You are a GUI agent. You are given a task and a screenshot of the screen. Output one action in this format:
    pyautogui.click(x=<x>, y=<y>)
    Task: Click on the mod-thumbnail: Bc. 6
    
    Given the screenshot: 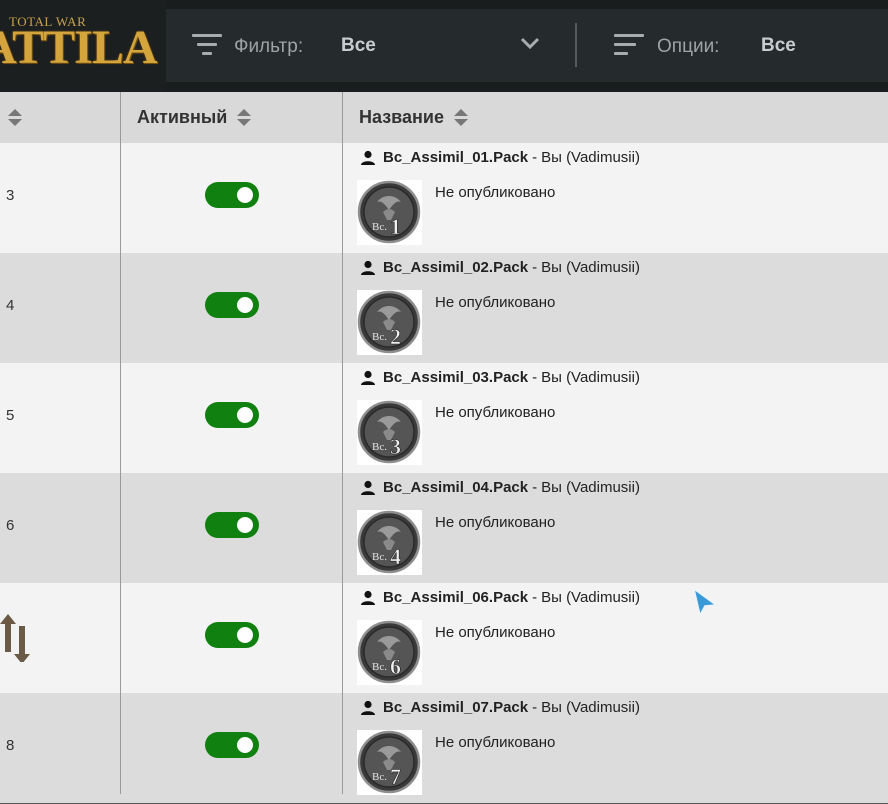 What is the action you would take?
    pyautogui.click(x=389, y=652)
    